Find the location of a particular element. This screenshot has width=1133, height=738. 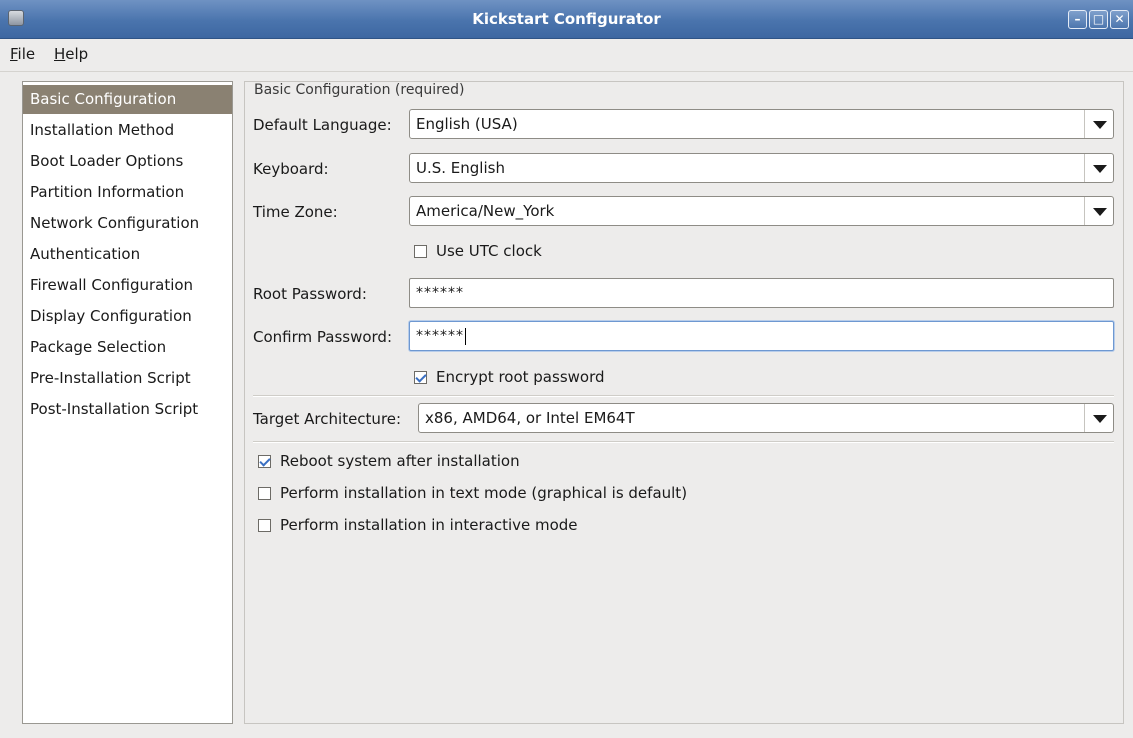

root-password-label: Root Password: is located at coordinates (310, 294).